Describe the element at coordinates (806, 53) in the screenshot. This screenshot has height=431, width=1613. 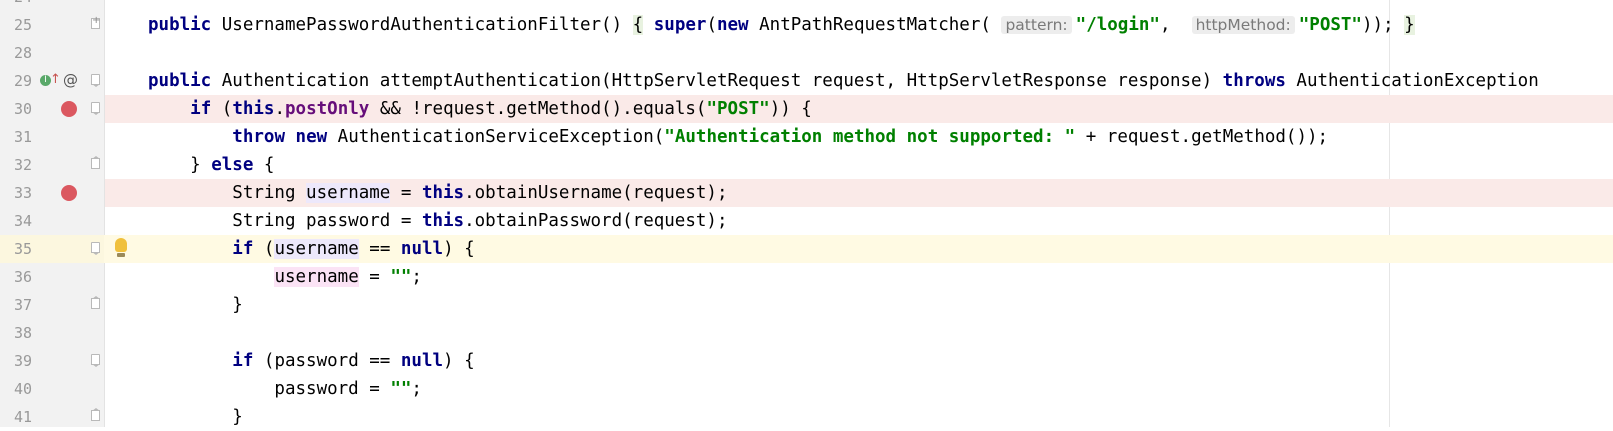
I see `code-line: 28` at that location.